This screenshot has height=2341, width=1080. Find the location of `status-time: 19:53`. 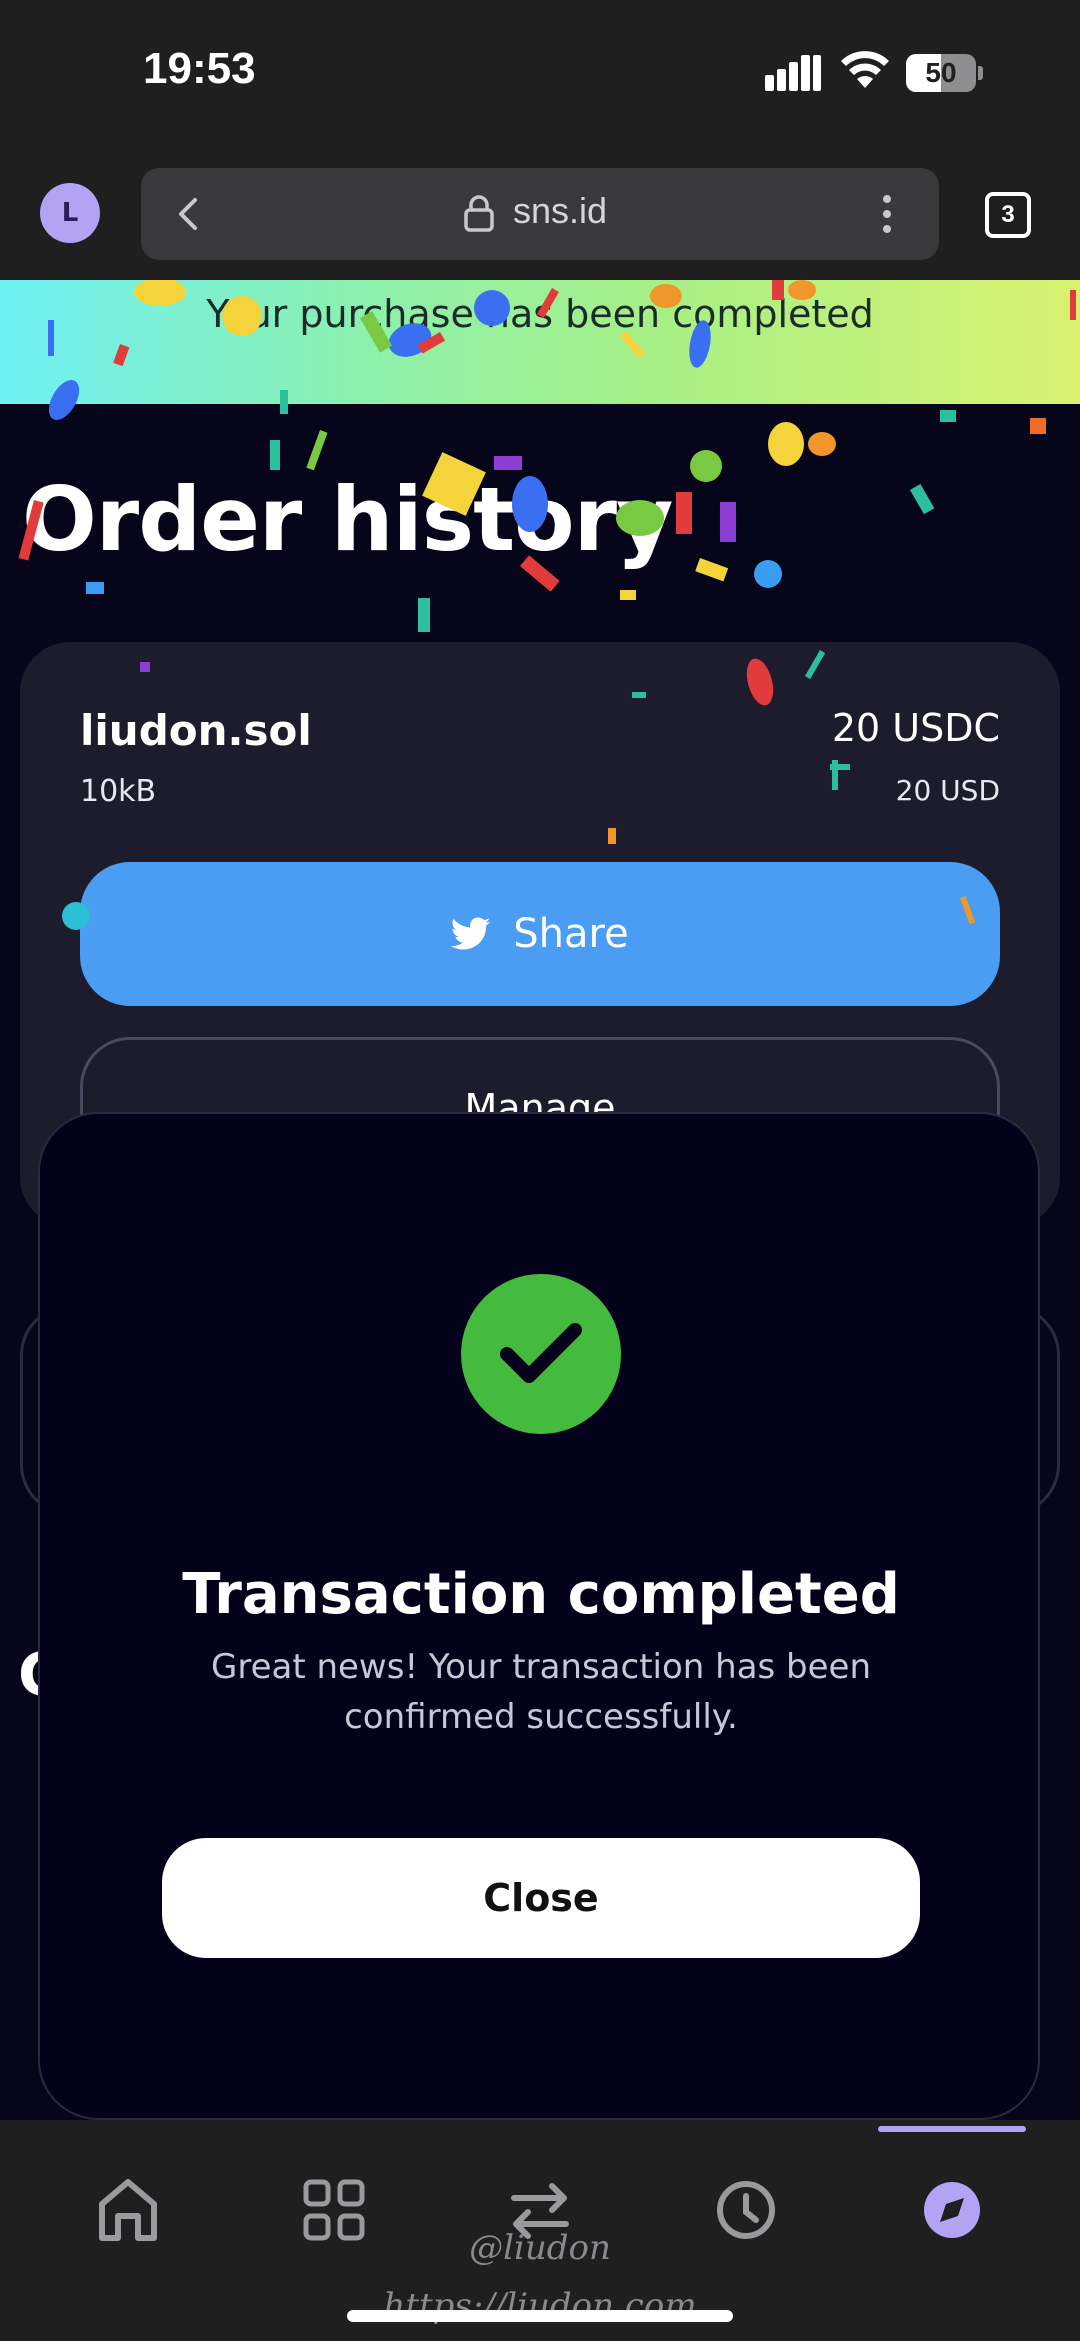

status-time: 19:53 is located at coordinates (199, 68).